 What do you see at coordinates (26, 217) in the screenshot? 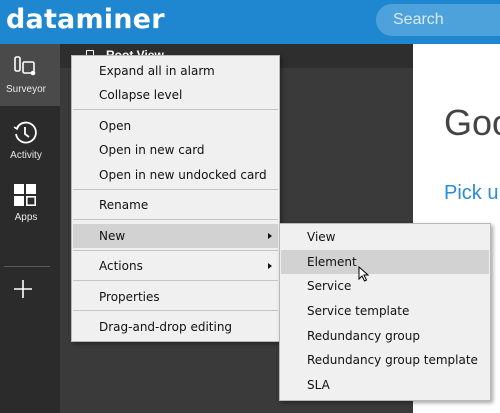
I see `sidebar-item-label: Apps` at bounding box center [26, 217].